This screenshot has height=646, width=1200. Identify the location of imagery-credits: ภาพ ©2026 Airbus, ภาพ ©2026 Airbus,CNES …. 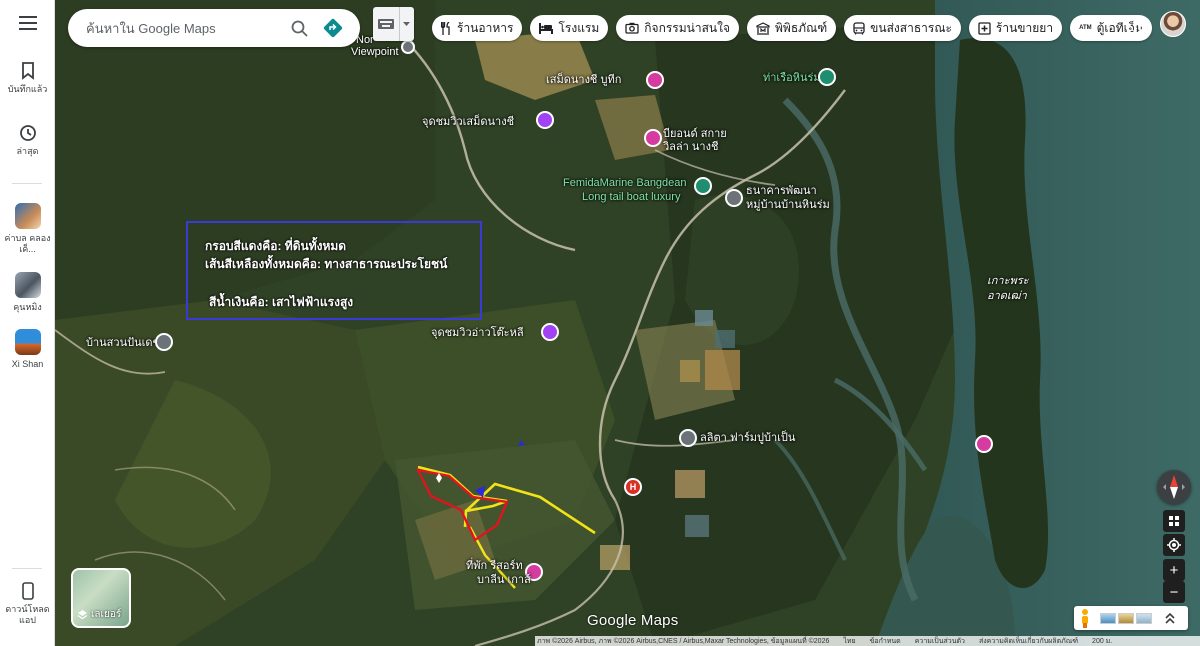
(683, 641).